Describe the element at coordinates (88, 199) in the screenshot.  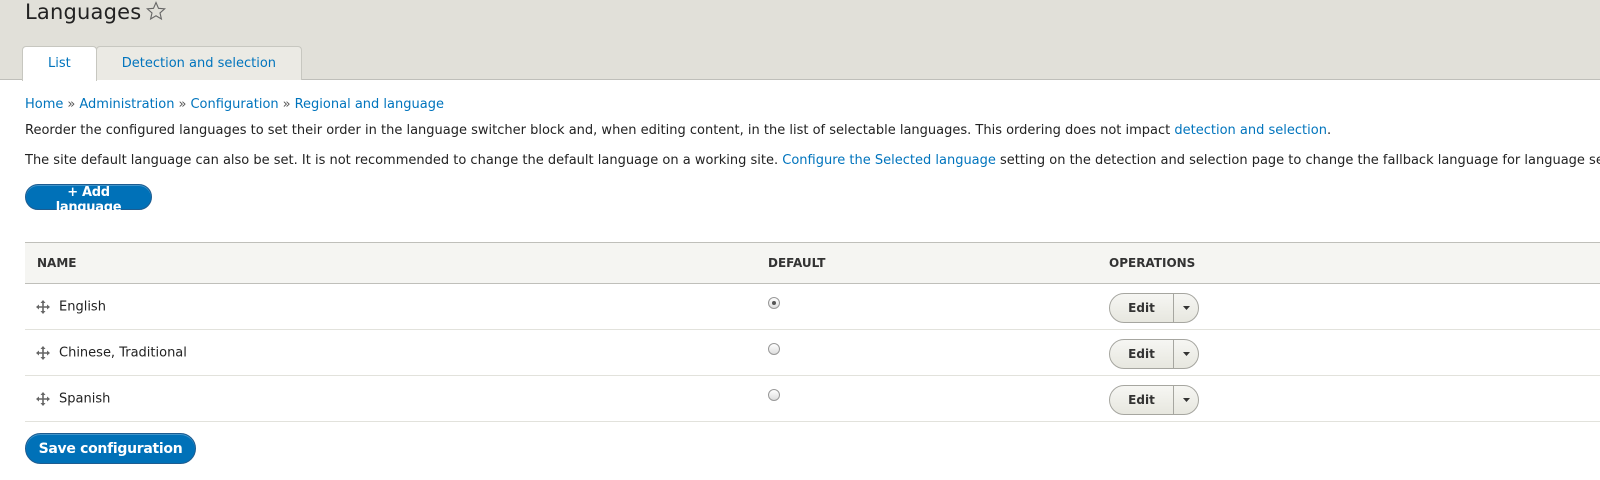
I see `add-language-button: + Add language` at that location.